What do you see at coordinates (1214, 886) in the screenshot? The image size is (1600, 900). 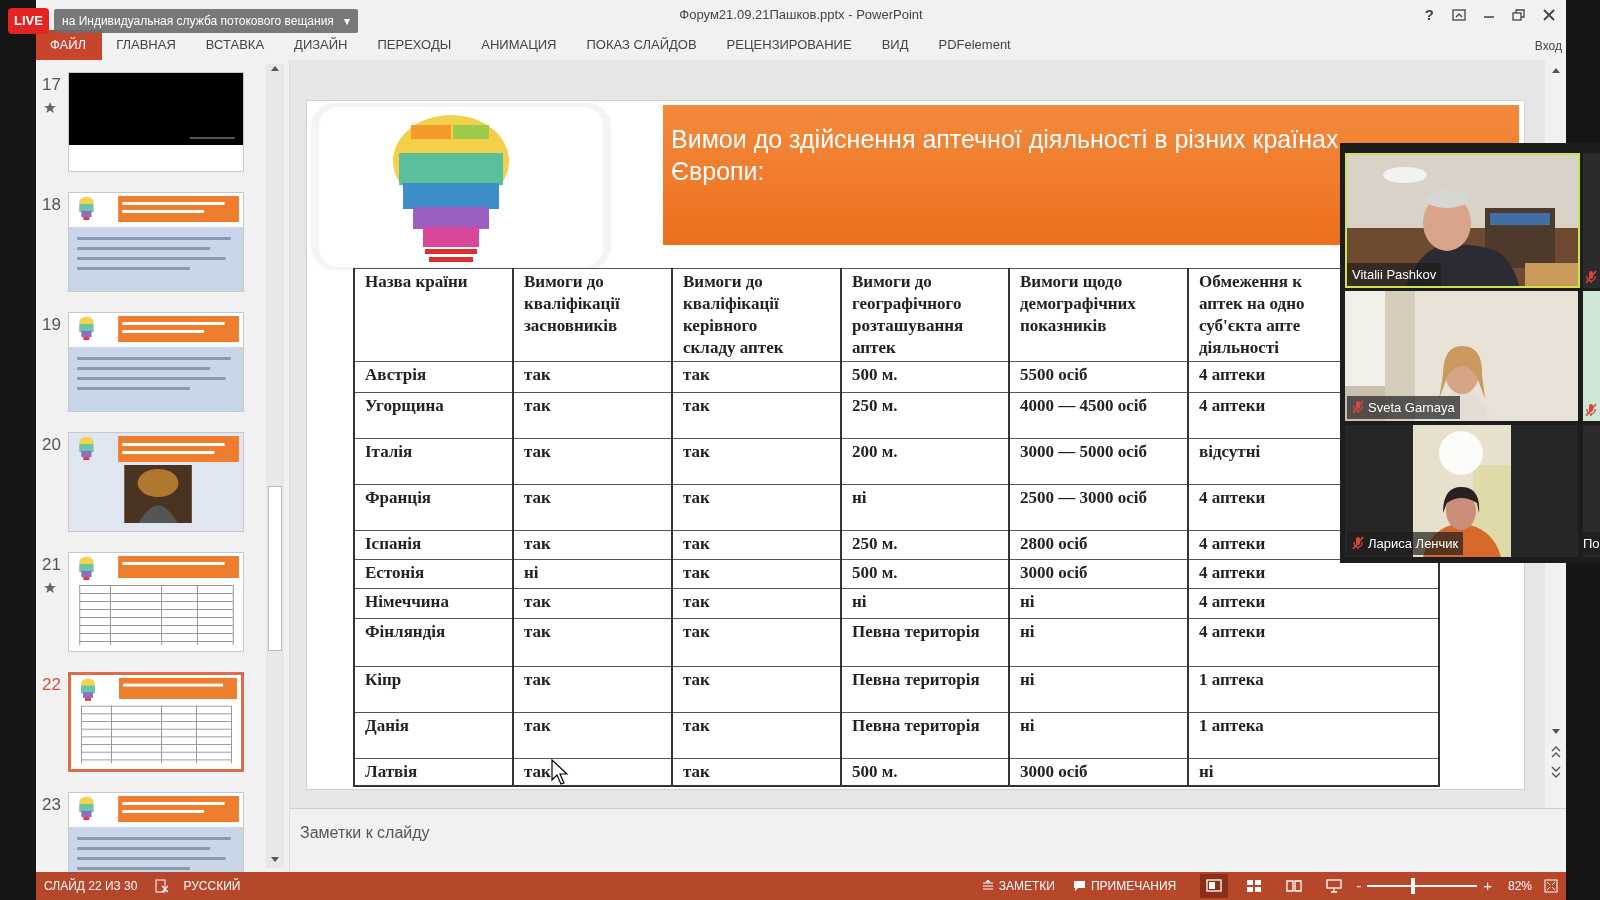 I see `normal-view-icon` at bounding box center [1214, 886].